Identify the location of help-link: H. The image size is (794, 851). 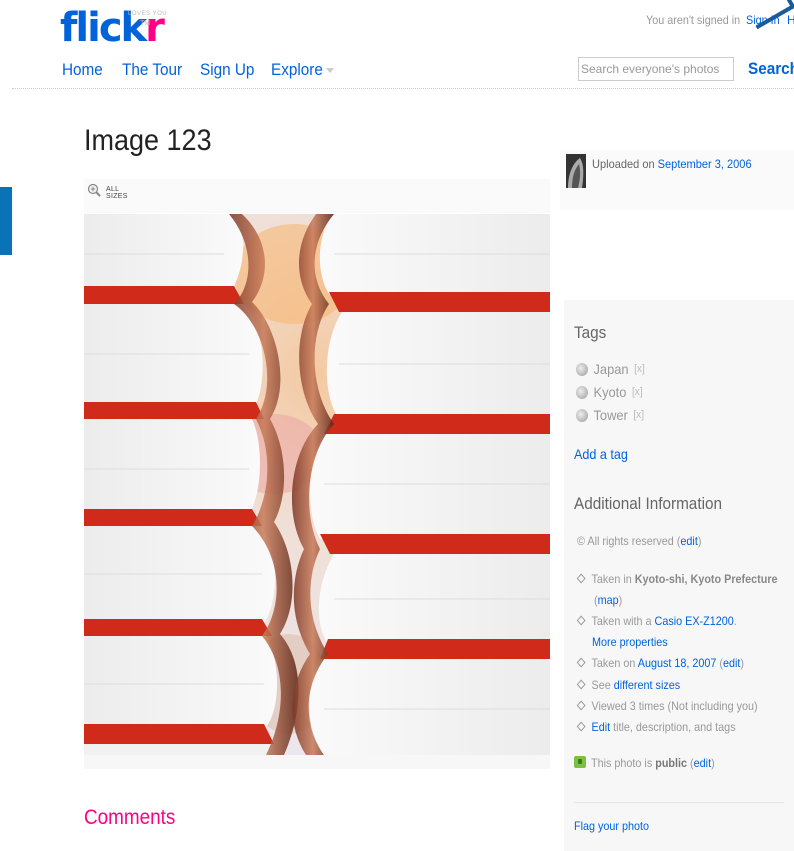
(790, 20).